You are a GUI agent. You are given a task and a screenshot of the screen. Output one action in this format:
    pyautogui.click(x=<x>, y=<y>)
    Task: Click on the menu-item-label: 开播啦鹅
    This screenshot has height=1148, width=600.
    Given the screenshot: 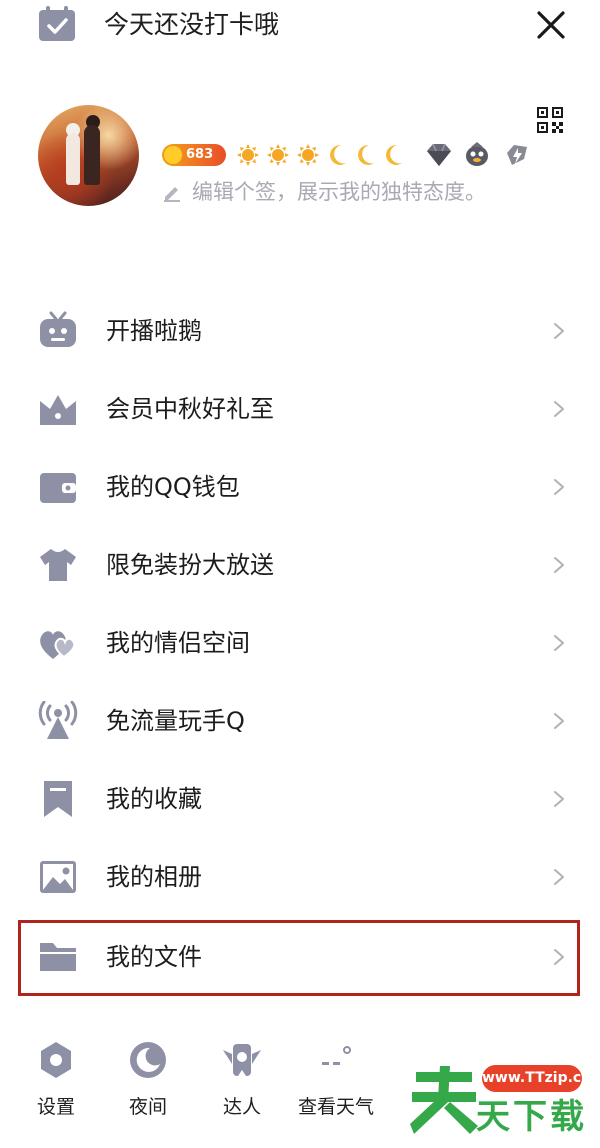 What is the action you would take?
    pyautogui.click(x=154, y=331)
    